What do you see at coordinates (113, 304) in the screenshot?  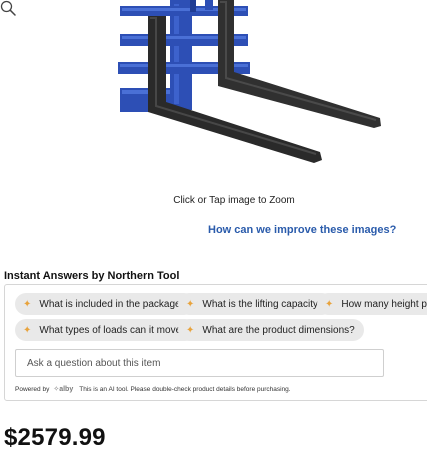 I see `suggestion-label: What is included in the package?` at bounding box center [113, 304].